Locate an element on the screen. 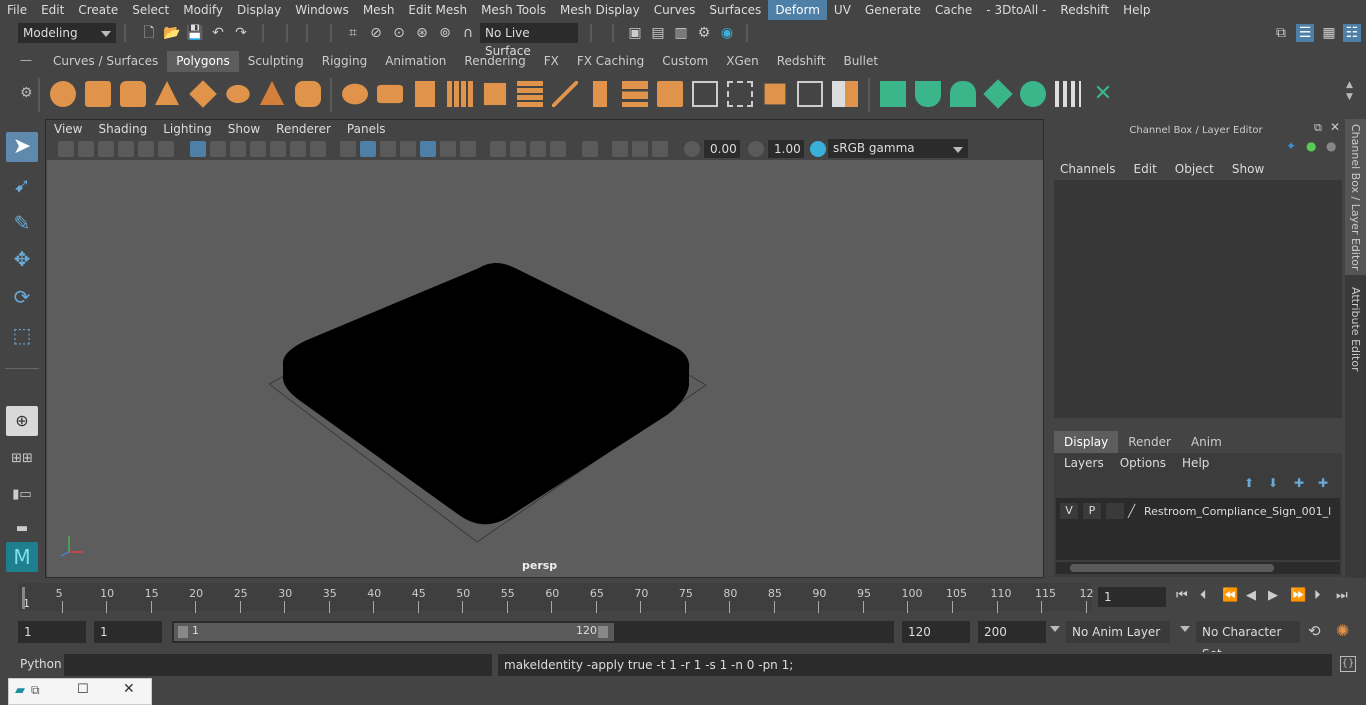 The image size is (1366, 705). planar-uv-icon is located at coordinates (893, 94).